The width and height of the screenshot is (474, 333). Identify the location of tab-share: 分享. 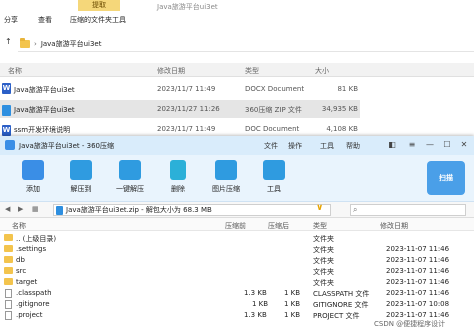
(11, 20).